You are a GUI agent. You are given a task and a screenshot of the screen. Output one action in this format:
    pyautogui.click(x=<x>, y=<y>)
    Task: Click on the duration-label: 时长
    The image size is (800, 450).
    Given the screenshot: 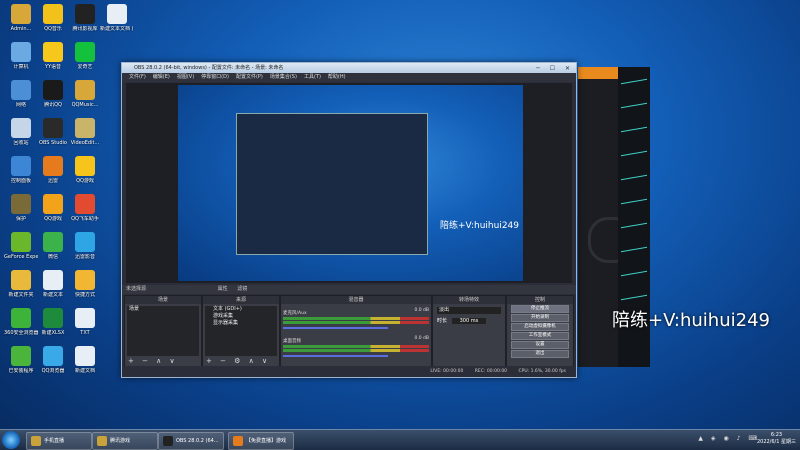 What is the action you would take?
    pyautogui.click(x=442, y=321)
    